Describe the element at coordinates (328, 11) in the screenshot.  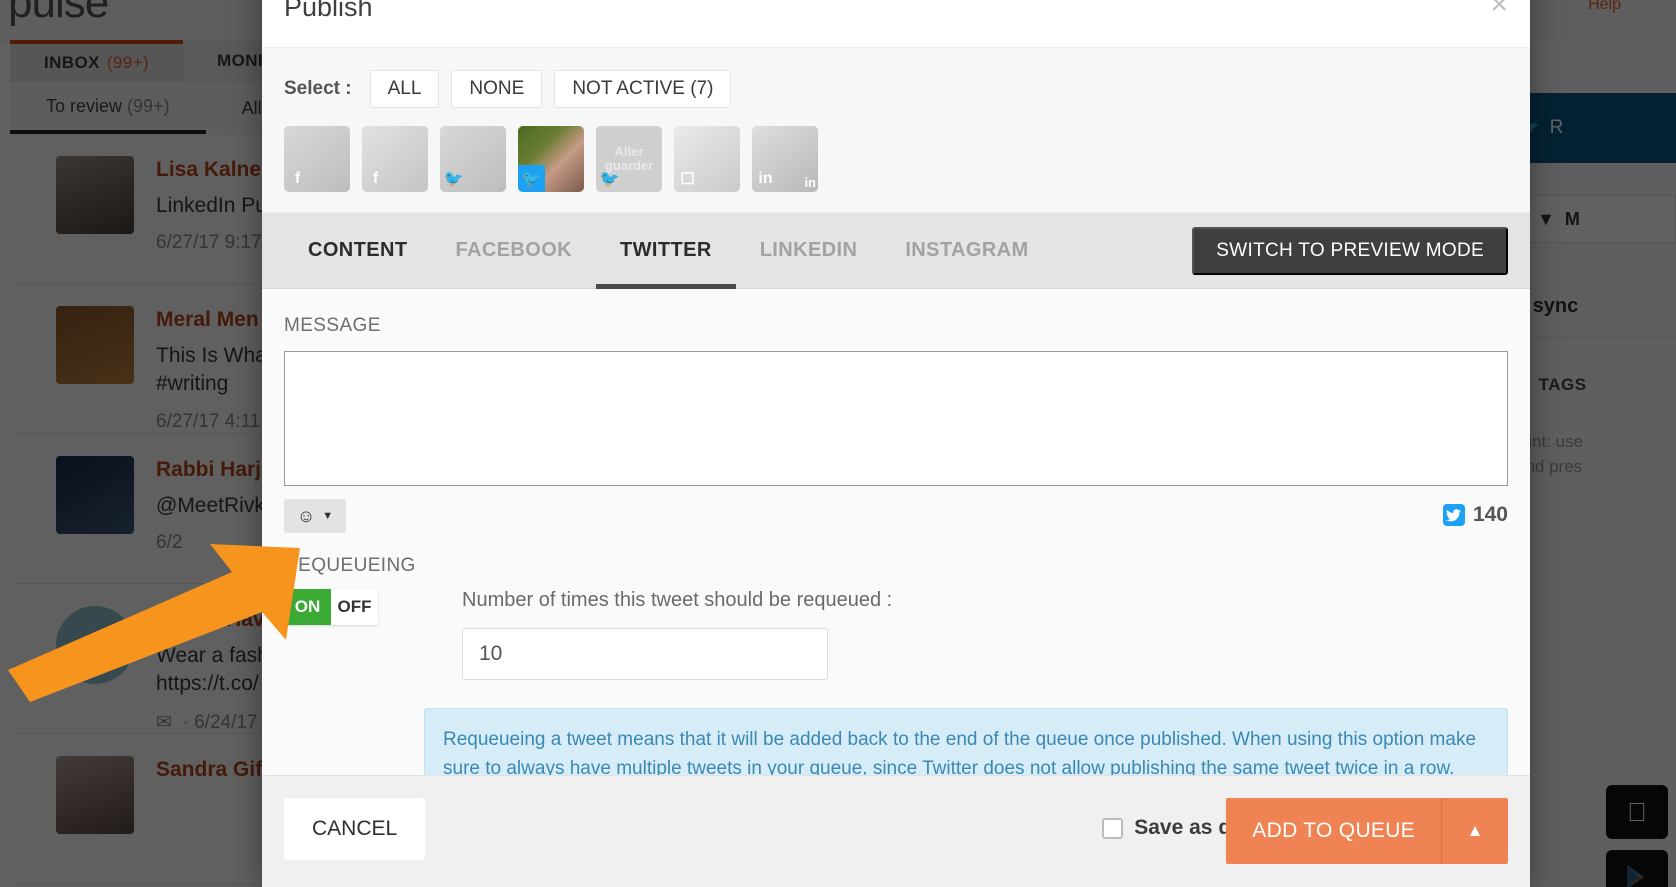
I see `modal-title: Publish` at that location.